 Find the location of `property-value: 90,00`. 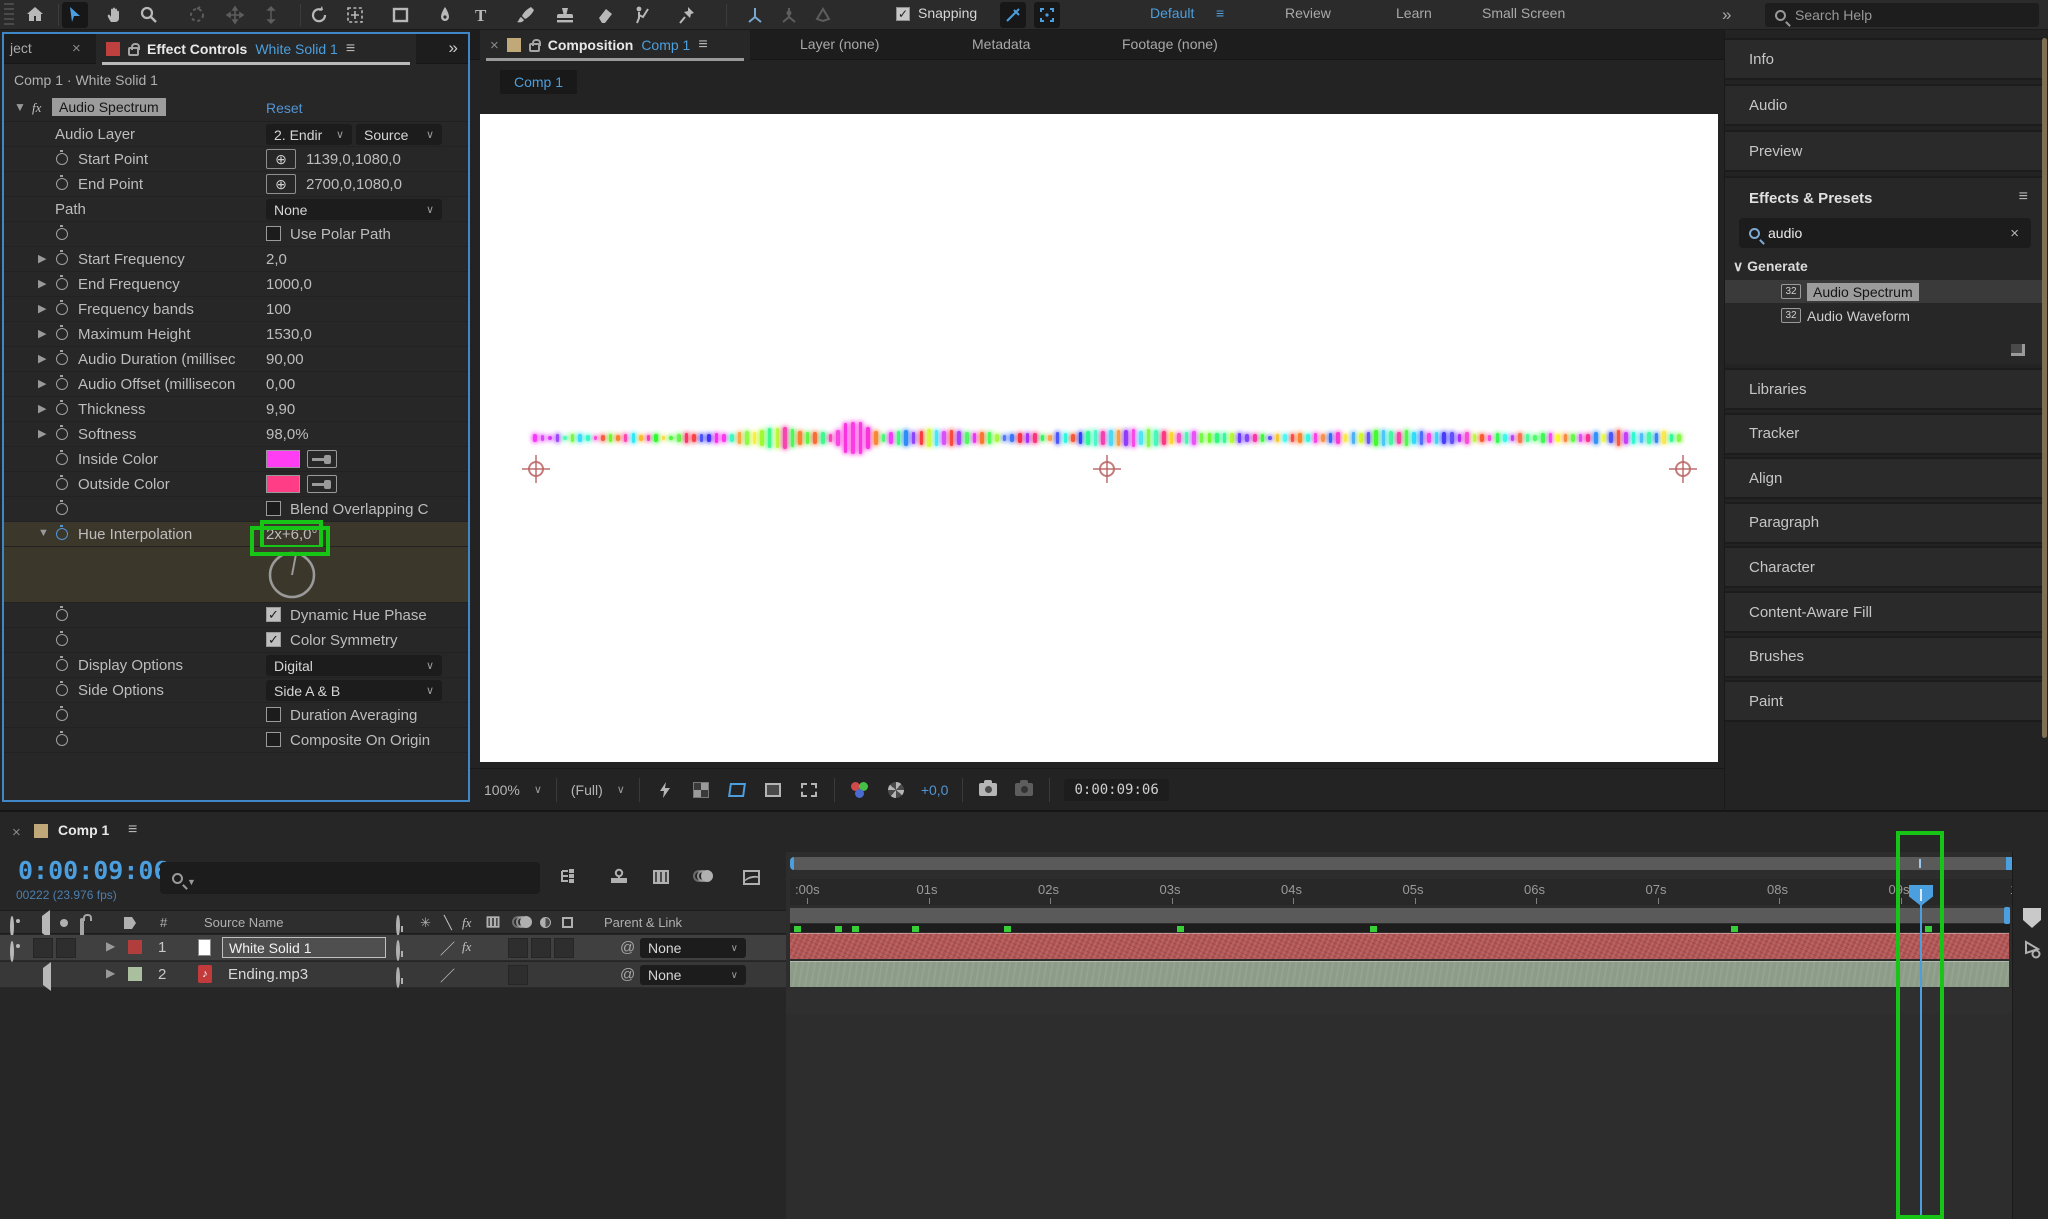

property-value: 90,00 is located at coordinates (285, 359).